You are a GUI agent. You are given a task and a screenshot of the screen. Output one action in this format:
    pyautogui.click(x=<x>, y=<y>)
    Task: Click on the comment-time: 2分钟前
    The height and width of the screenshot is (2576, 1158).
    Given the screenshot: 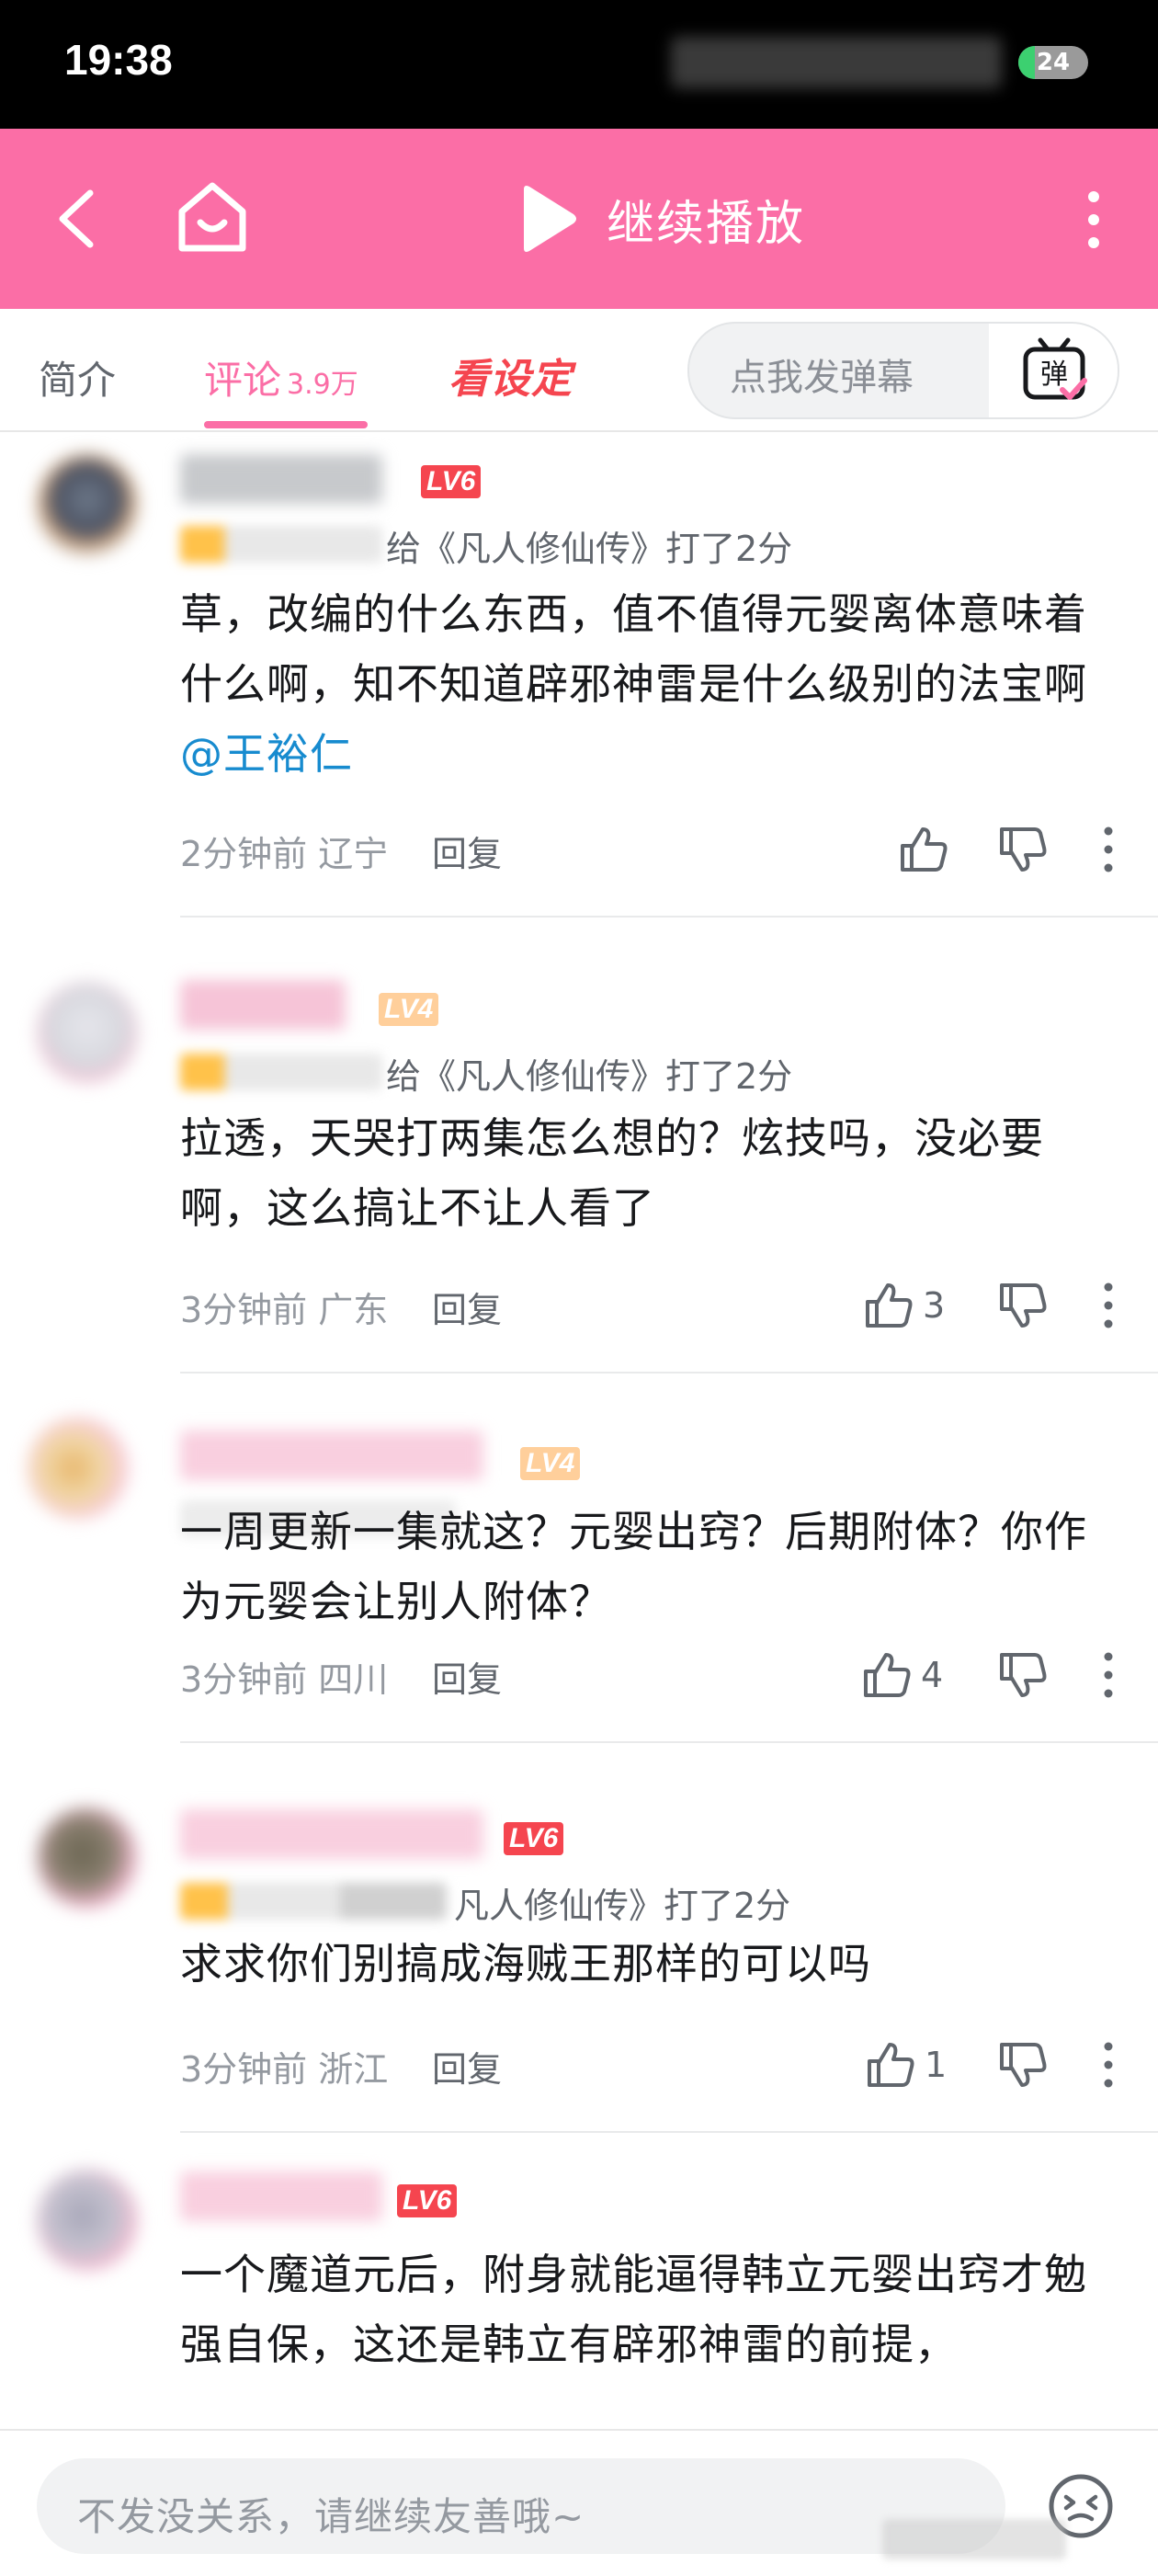 What is the action you would take?
    pyautogui.click(x=244, y=854)
    